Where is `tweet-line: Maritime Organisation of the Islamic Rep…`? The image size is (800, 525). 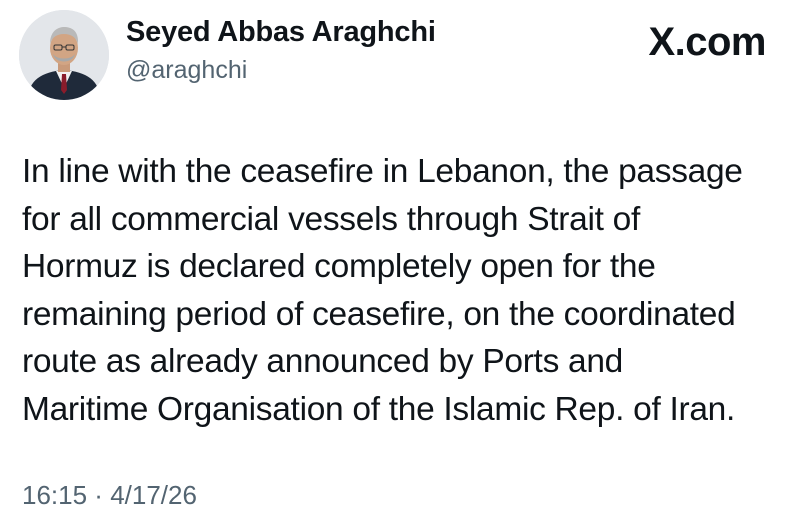 tweet-line: Maritime Organisation of the Islamic Rep… is located at coordinates (378, 409).